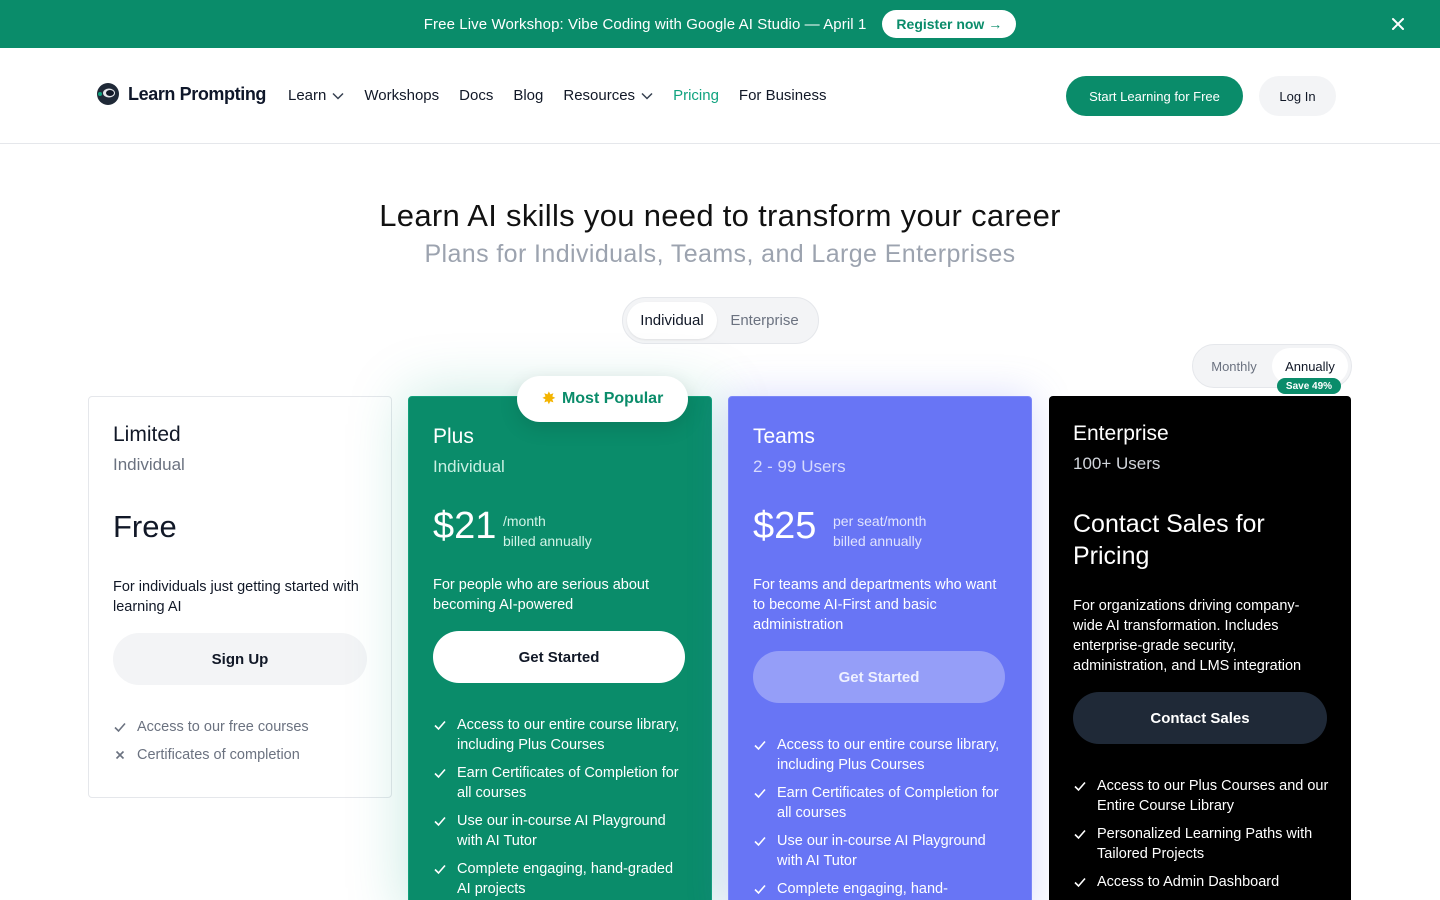  What do you see at coordinates (696, 95) in the screenshot?
I see `nav-pricing: Pricing` at bounding box center [696, 95].